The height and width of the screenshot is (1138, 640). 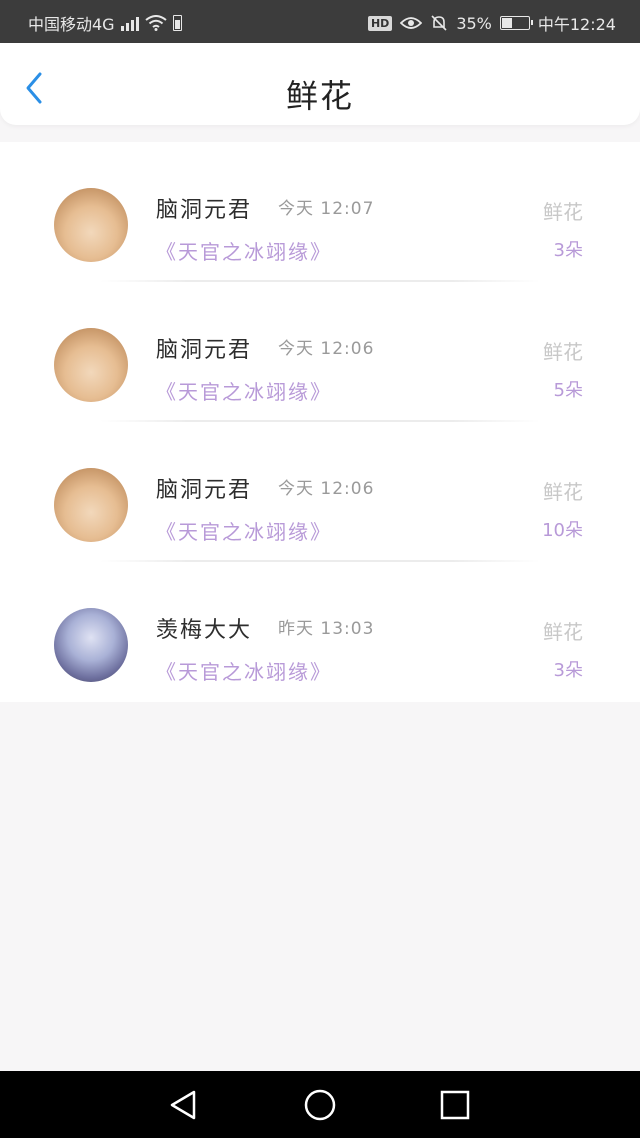 What do you see at coordinates (474, 23) in the screenshot?
I see `battery-percent: 35%` at bounding box center [474, 23].